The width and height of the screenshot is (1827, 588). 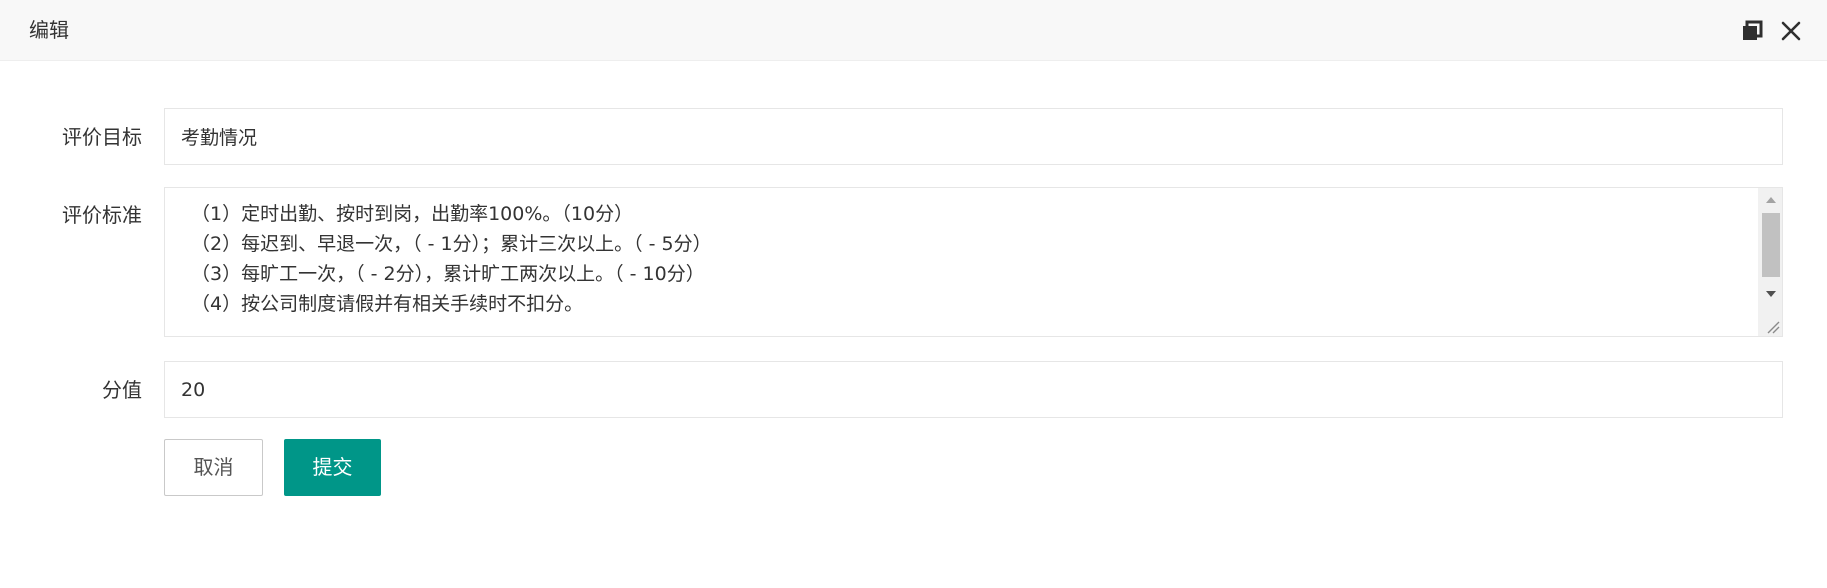 What do you see at coordinates (102, 215) in the screenshot?
I see `standard-label: 评价标准` at bounding box center [102, 215].